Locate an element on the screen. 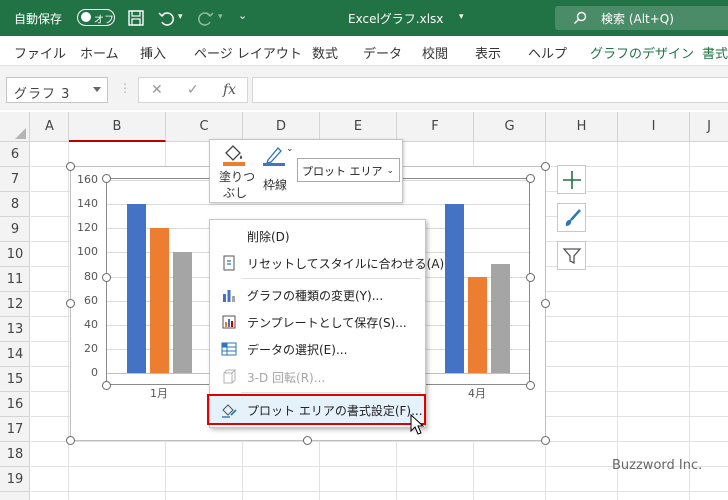 Image resolution: width=728 pixels, height=500 pixels. menu-item-reset-style: リセットしてスタイルに合わせる(A) is located at coordinates (327, 263).